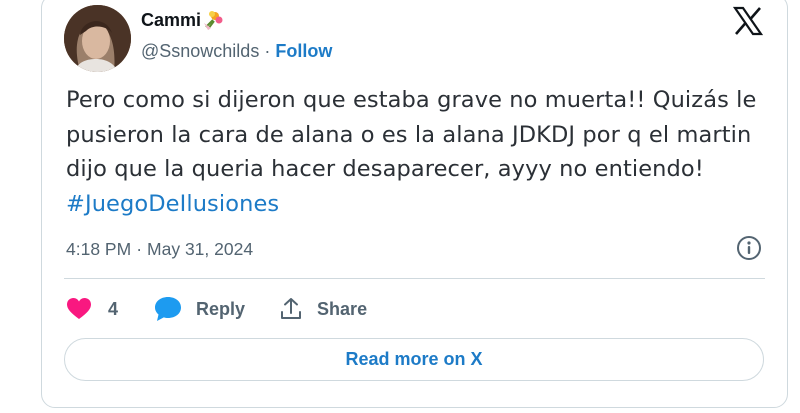 This screenshot has height=413, width=800. What do you see at coordinates (291, 308) in the screenshot?
I see `share-upload-icon` at bounding box center [291, 308].